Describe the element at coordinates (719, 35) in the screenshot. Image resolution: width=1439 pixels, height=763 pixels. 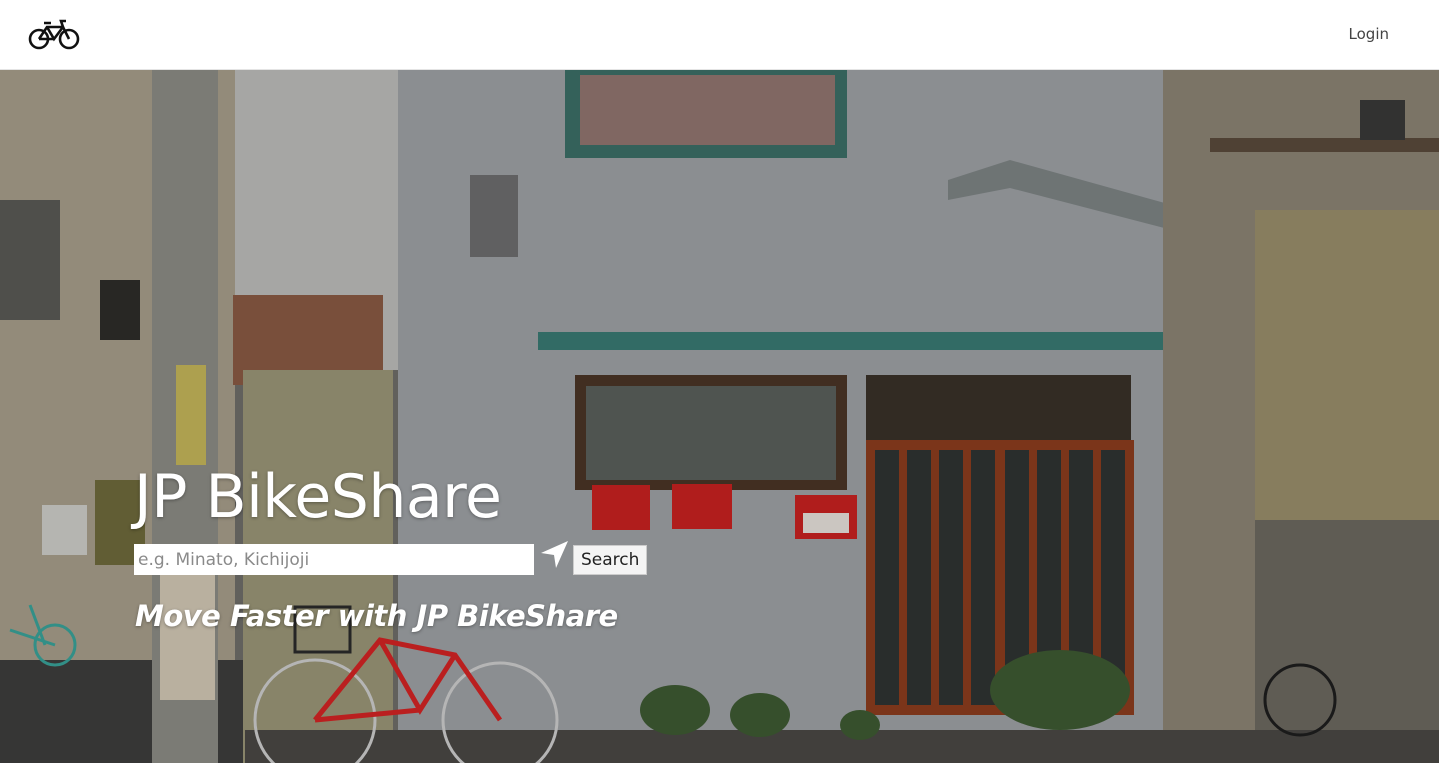
I see `top-navbar: Login` at that location.